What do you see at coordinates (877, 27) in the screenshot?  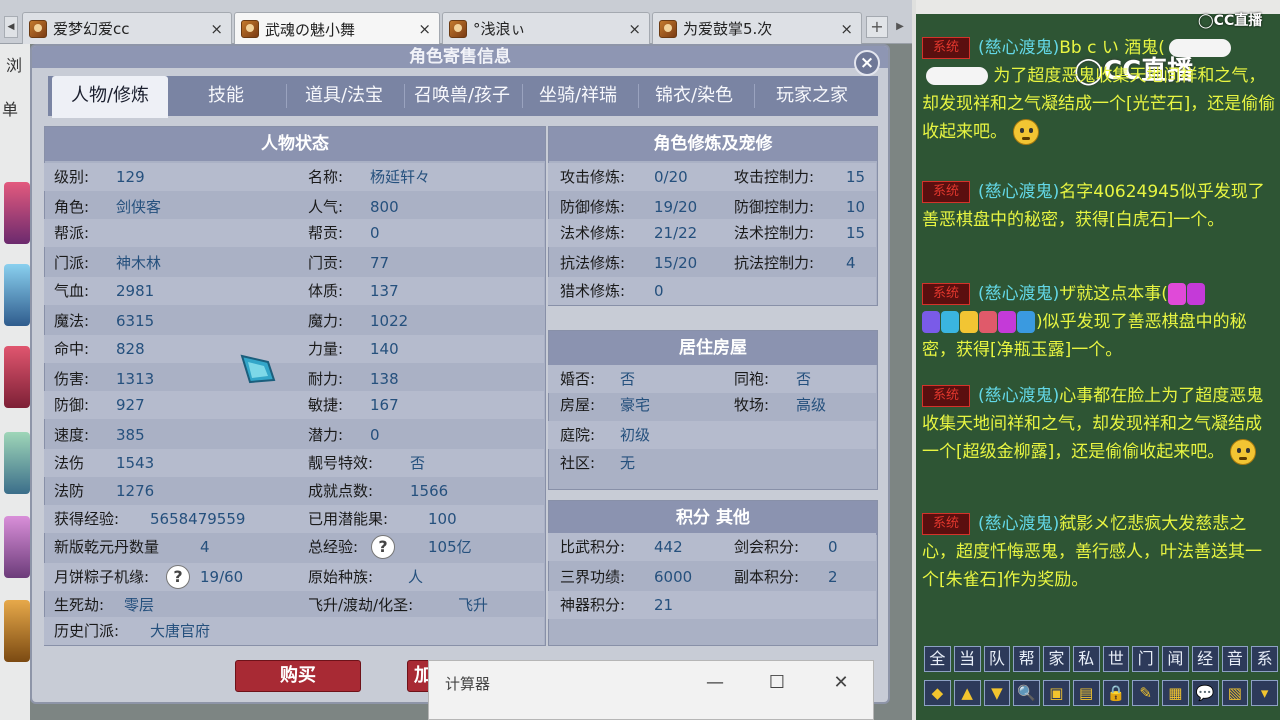 I see `new-tab-button: +` at bounding box center [877, 27].